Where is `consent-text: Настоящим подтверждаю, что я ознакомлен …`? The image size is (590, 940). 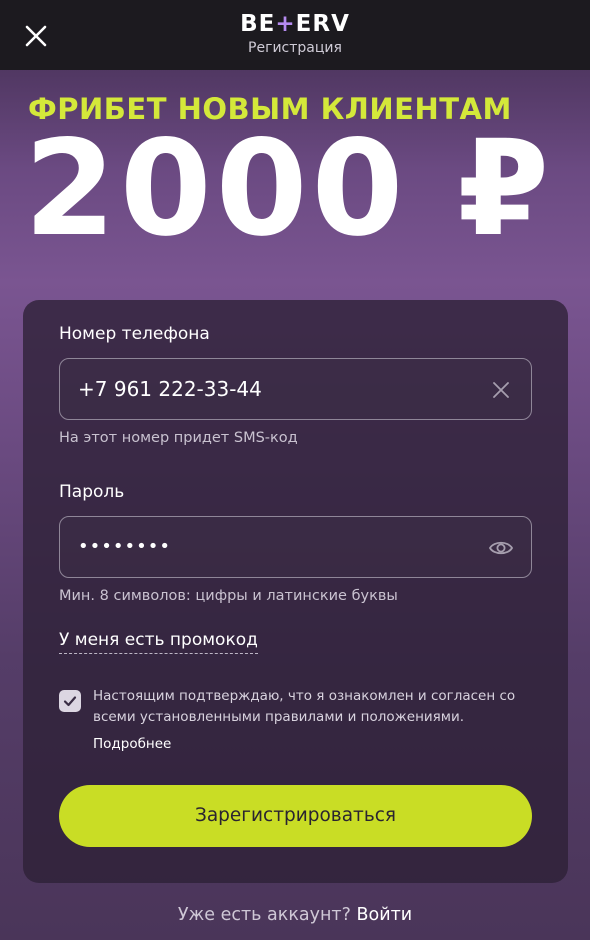
consent-text: Настоящим подтверждаю, что я ознакомлен … is located at coordinates (304, 706).